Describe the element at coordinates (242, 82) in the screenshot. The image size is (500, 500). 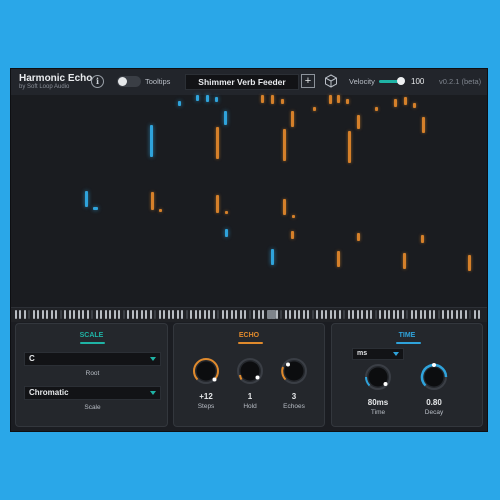
I see `preset-name-field: Shimmer Verb Feeder` at that location.